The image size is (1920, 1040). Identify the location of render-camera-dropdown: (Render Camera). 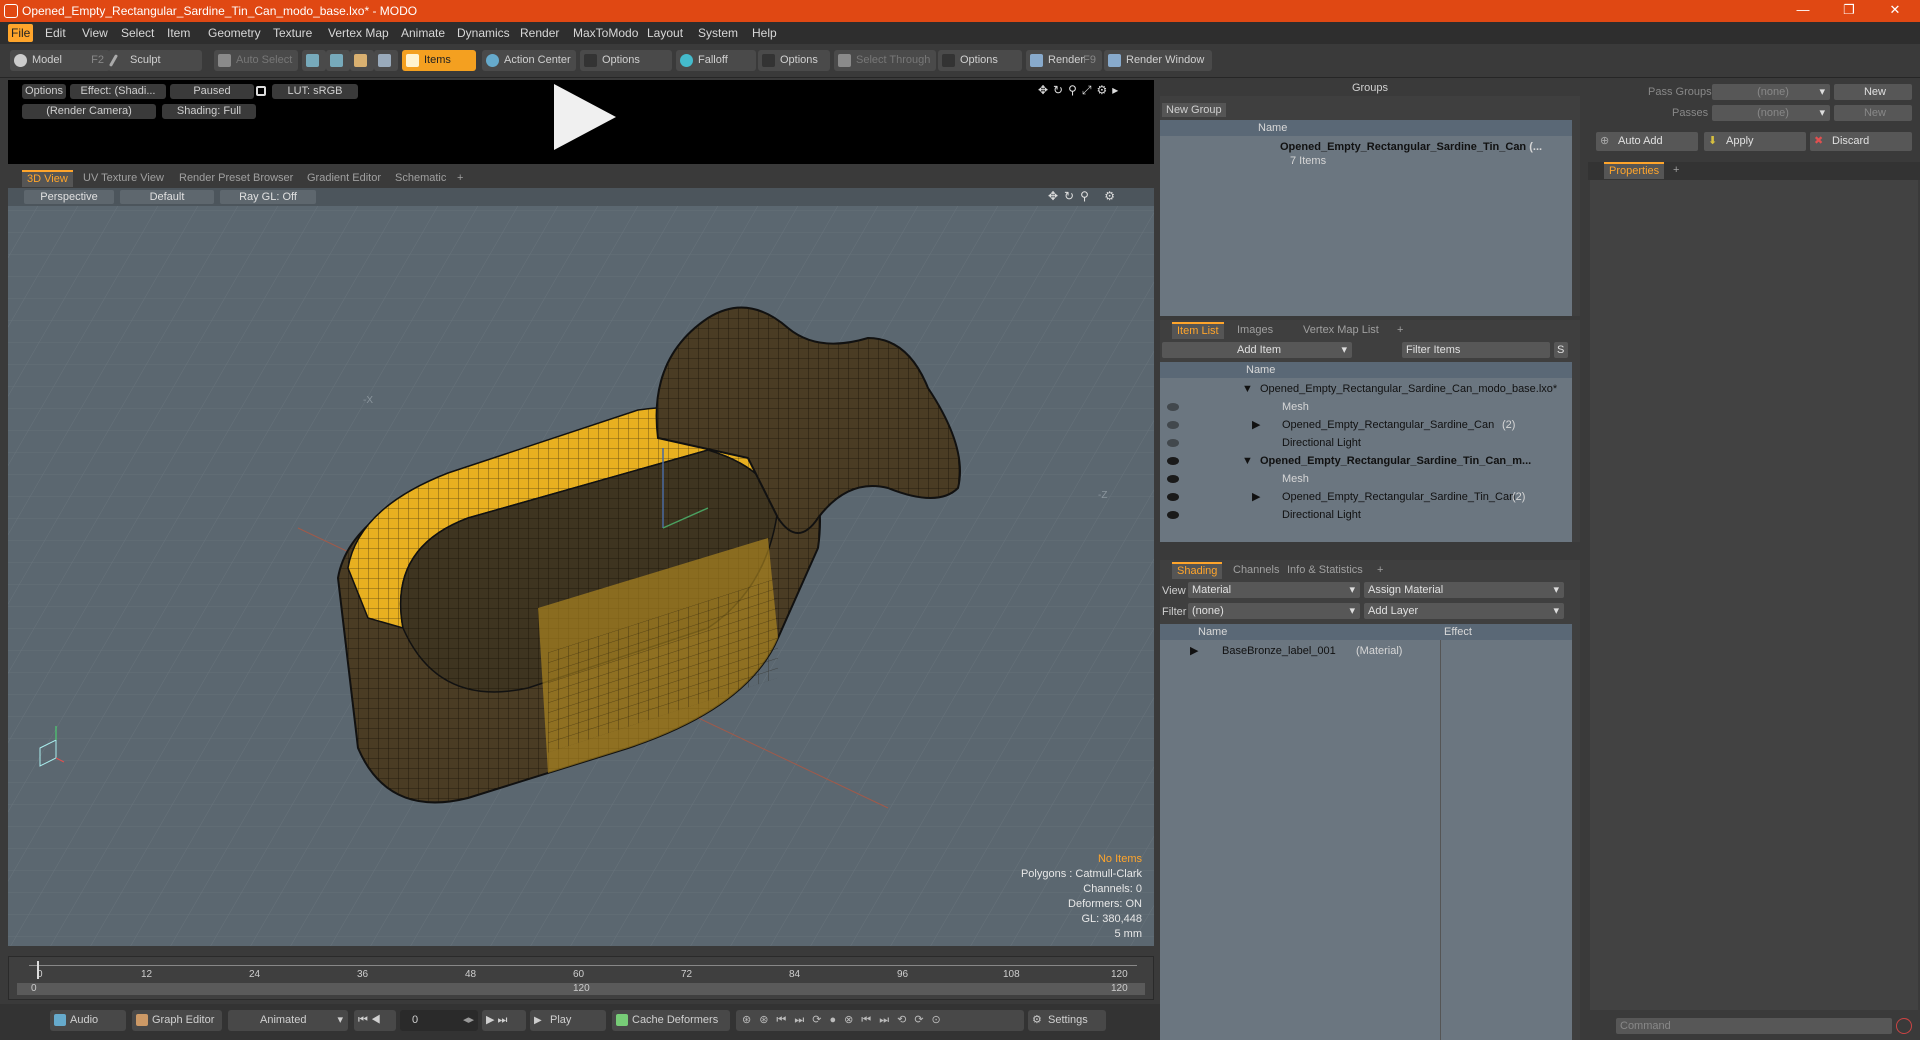
(89, 111).